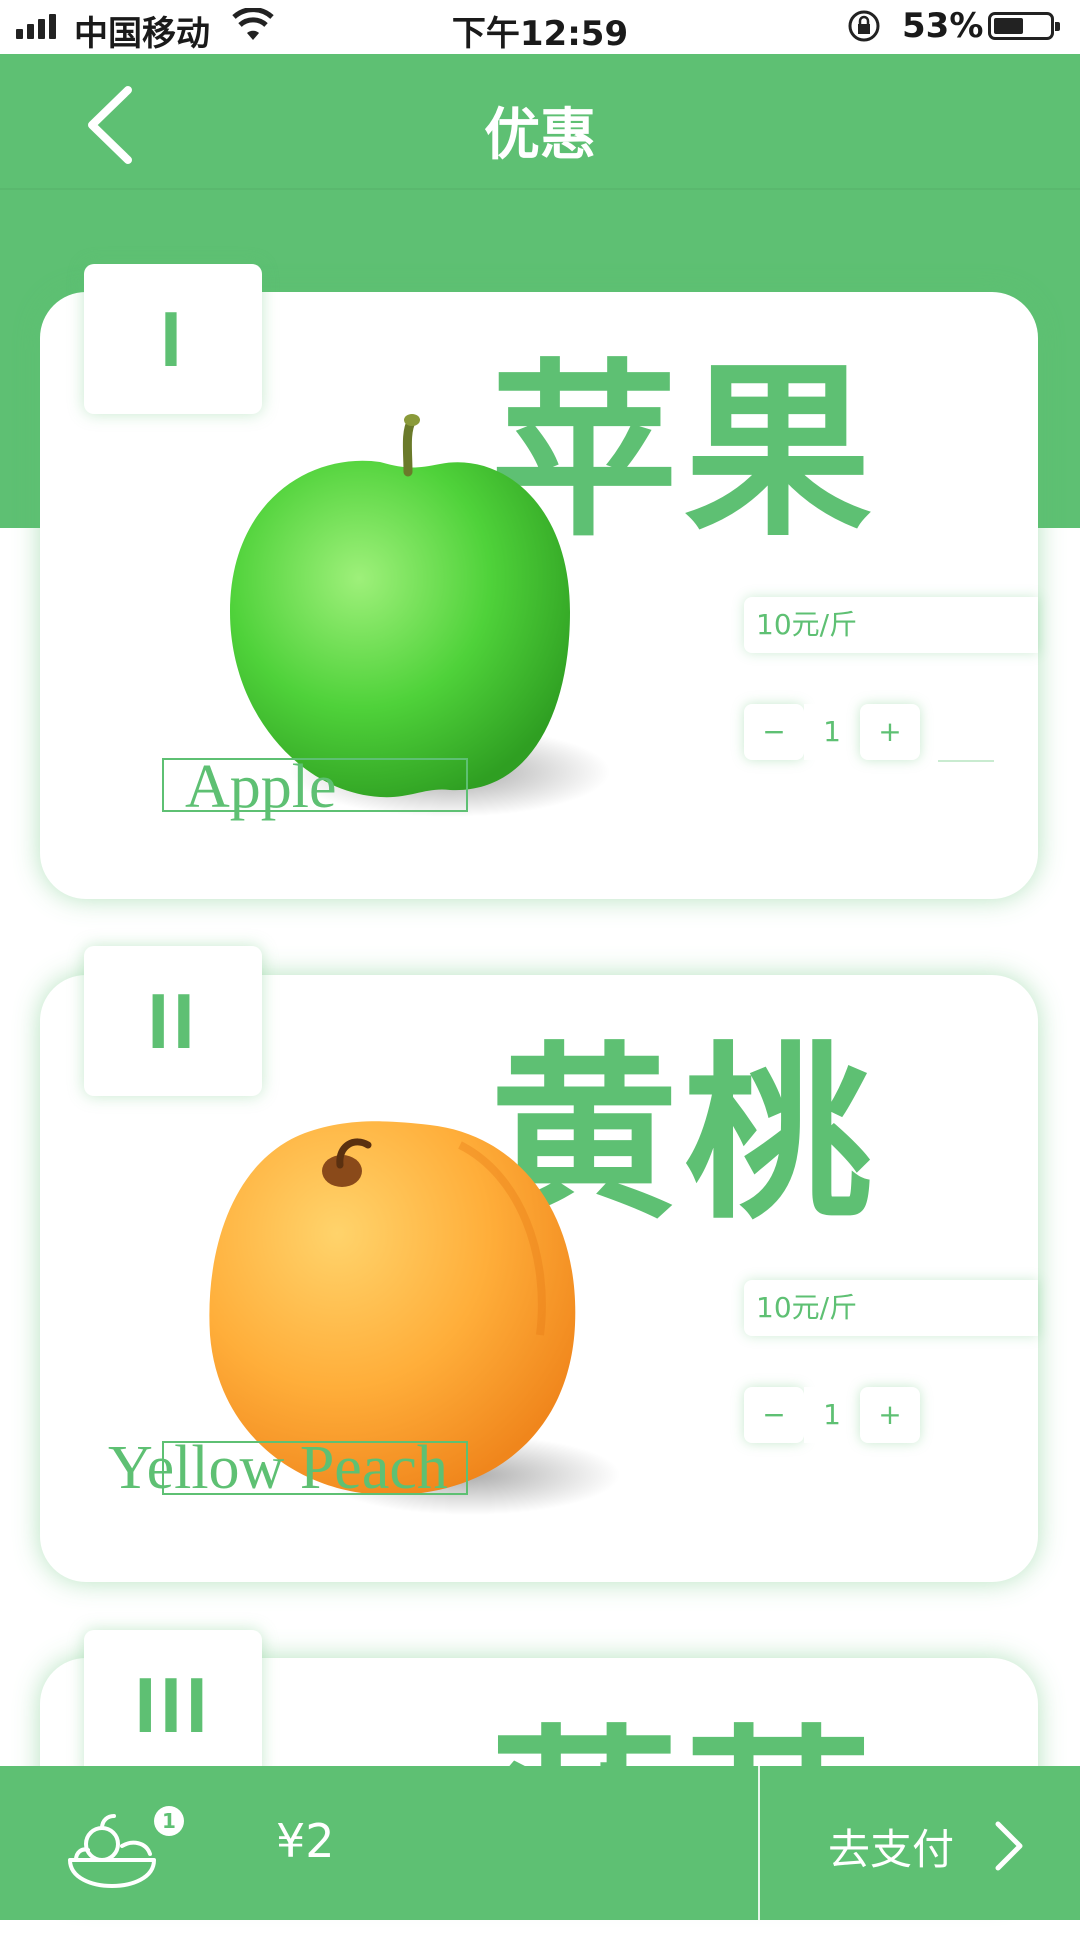 The image size is (1080, 1938). What do you see at coordinates (943, 26) in the screenshot?
I see `battery-percent: 53%` at bounding box center [943, 26].